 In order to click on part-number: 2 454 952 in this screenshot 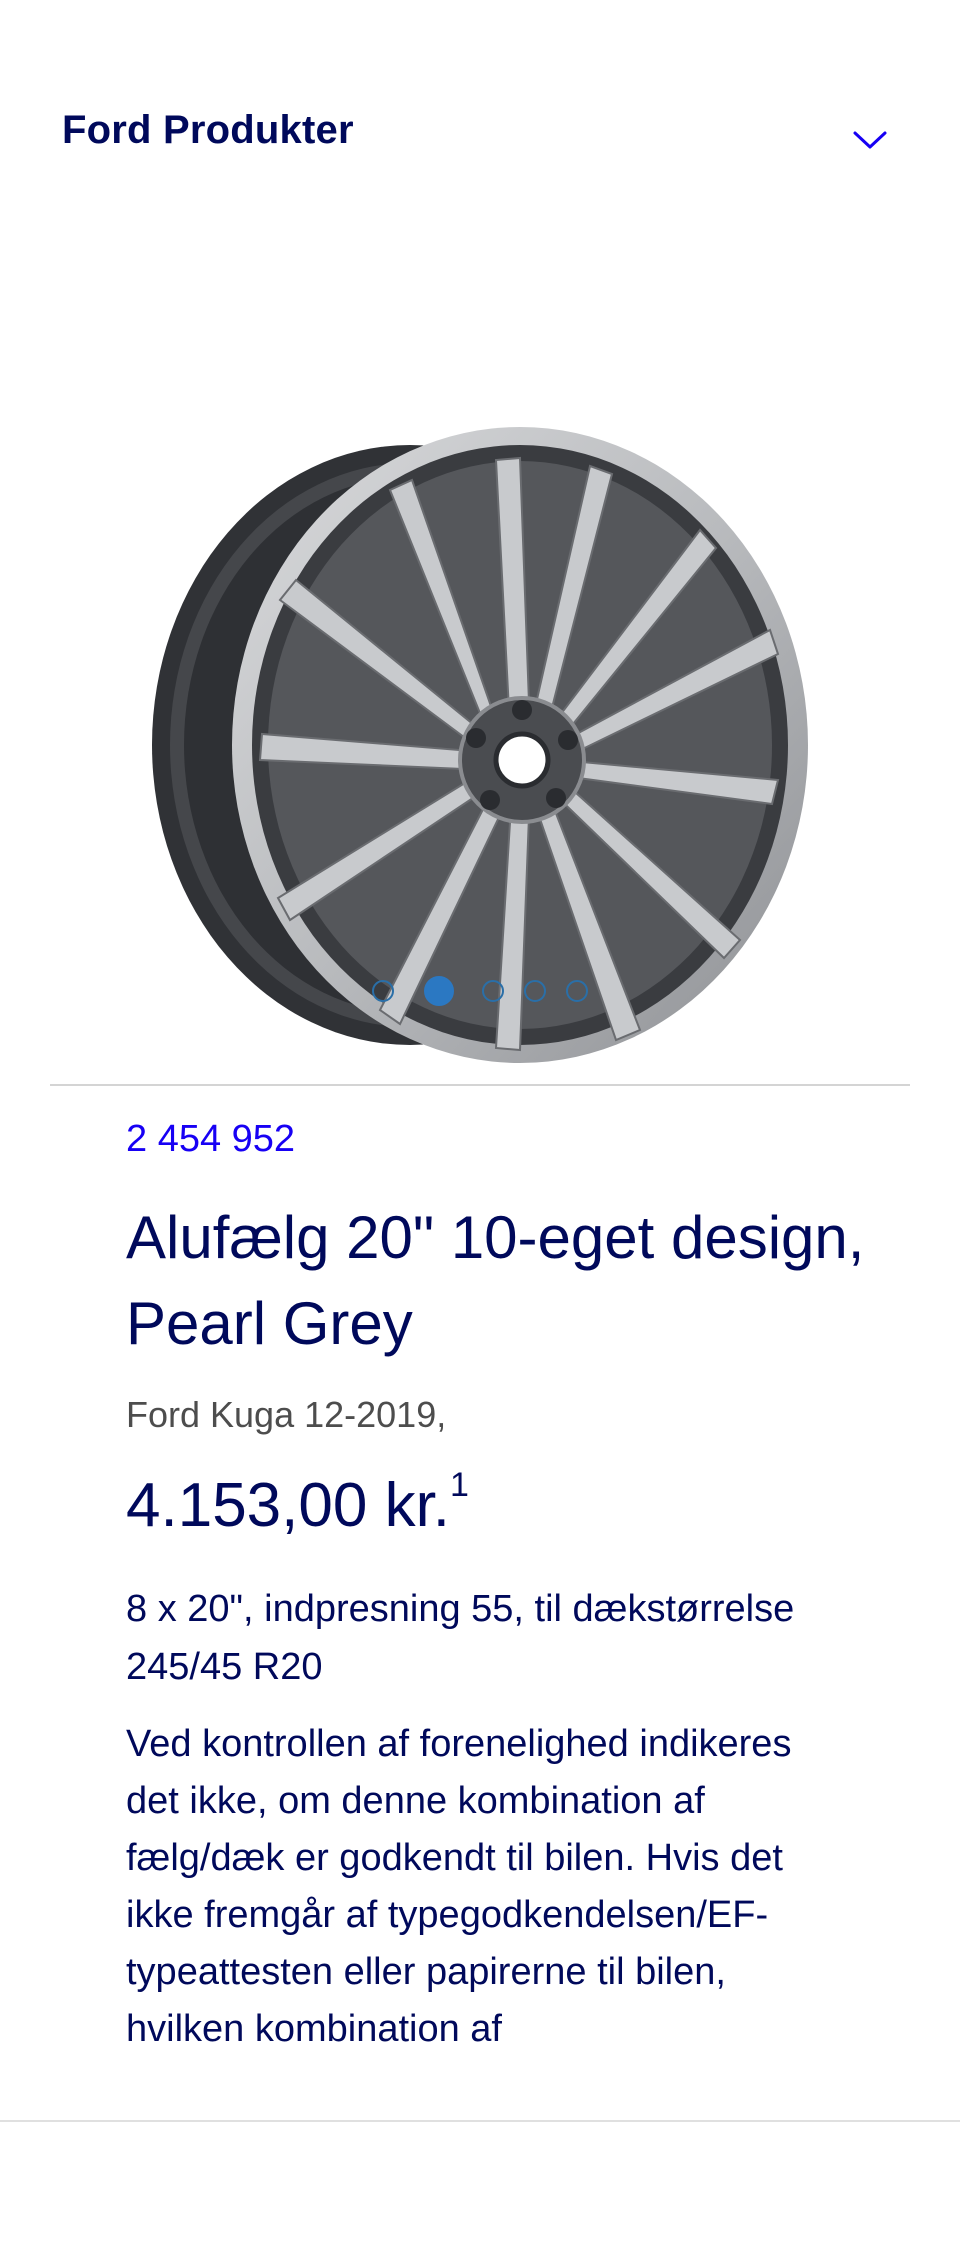, I will do `click(211, 1139)`.